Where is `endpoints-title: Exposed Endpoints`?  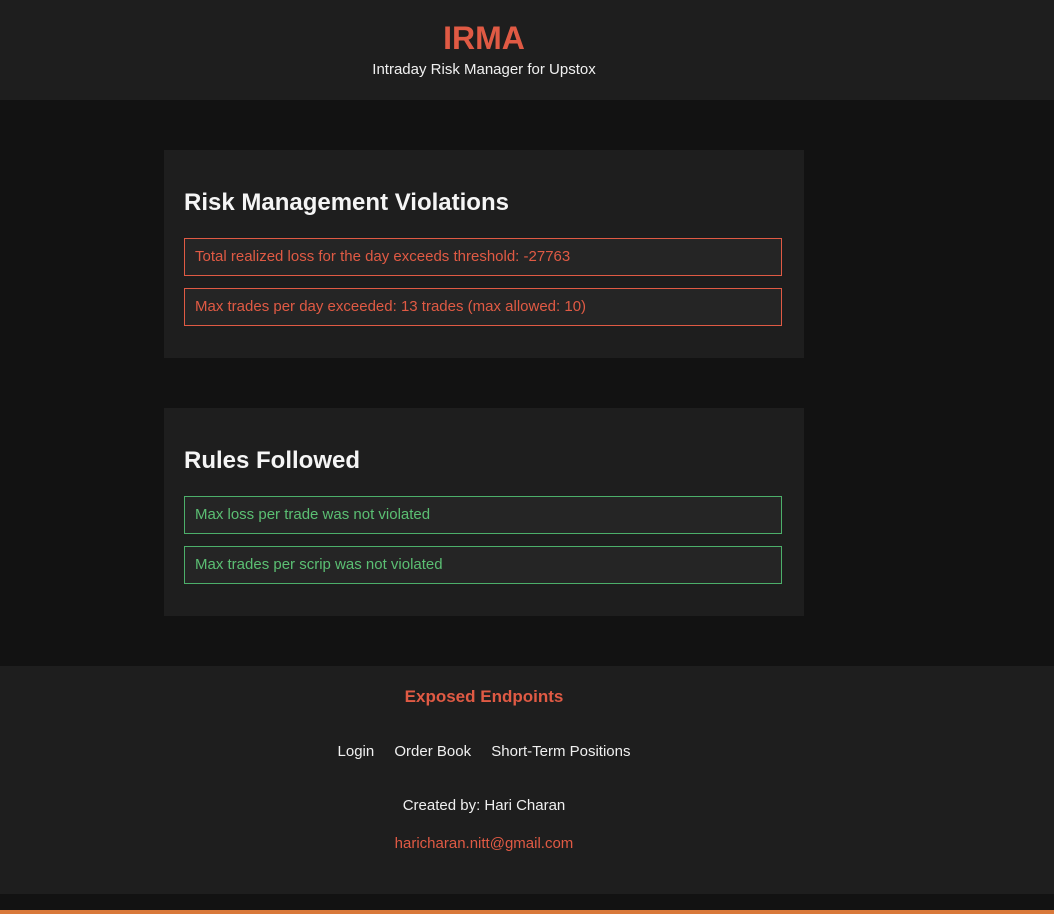 endpoints-title: Exposed Endpoints is located at coordinates (484, 696).